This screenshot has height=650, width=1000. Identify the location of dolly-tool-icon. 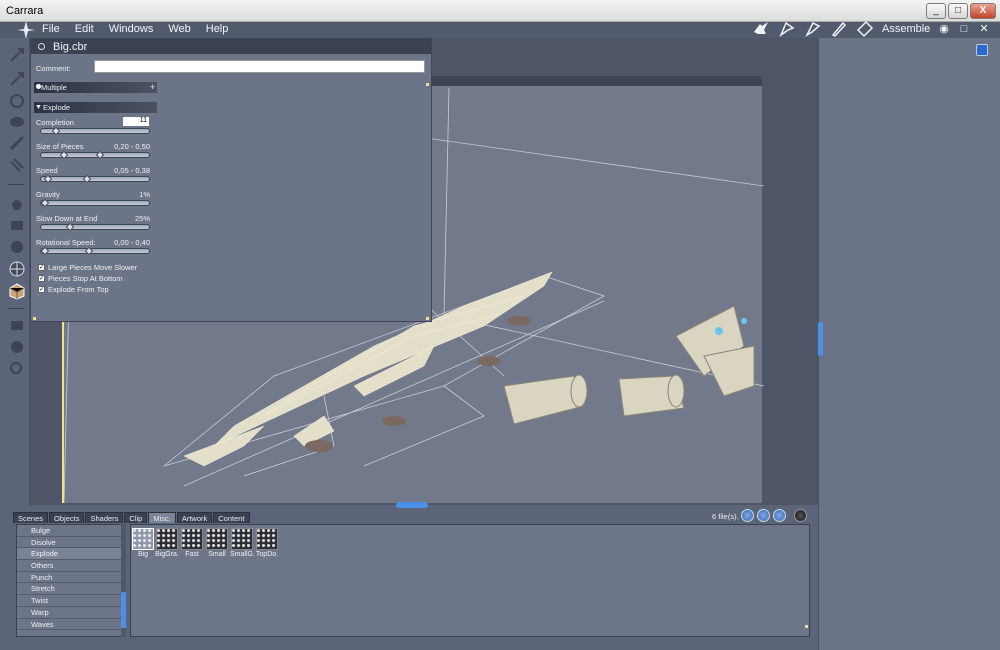
(17, 225).